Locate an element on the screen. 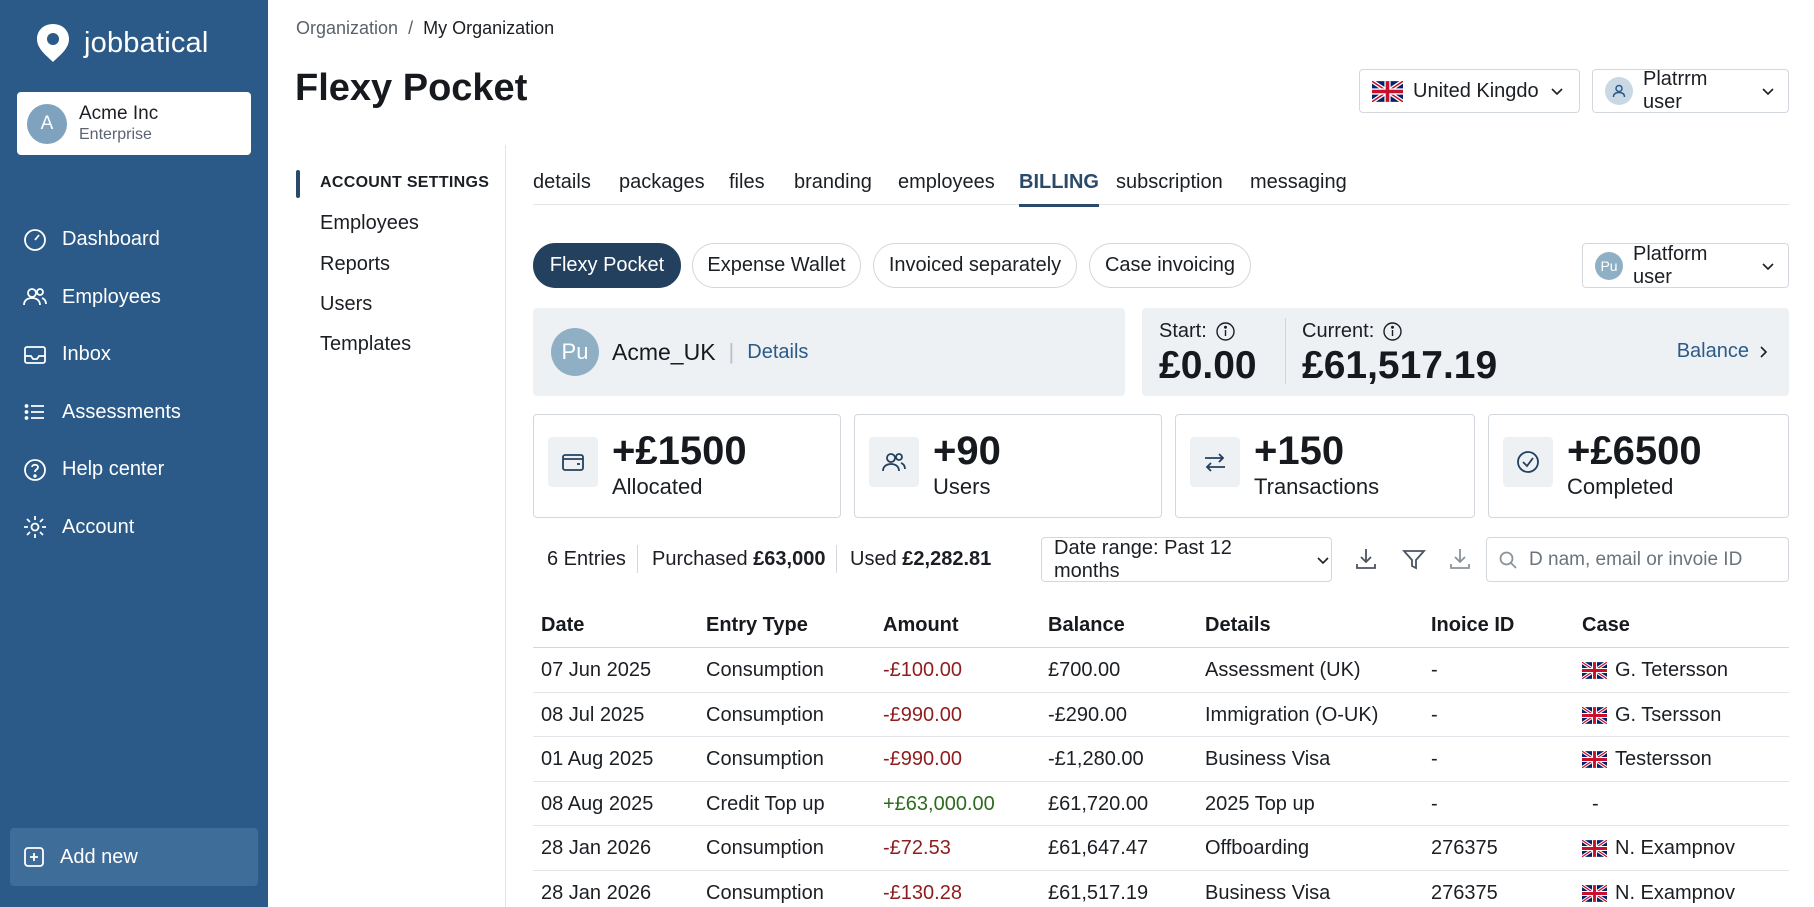  platform-user-select: Pu Platform user is located at coordinates (1685, 265).